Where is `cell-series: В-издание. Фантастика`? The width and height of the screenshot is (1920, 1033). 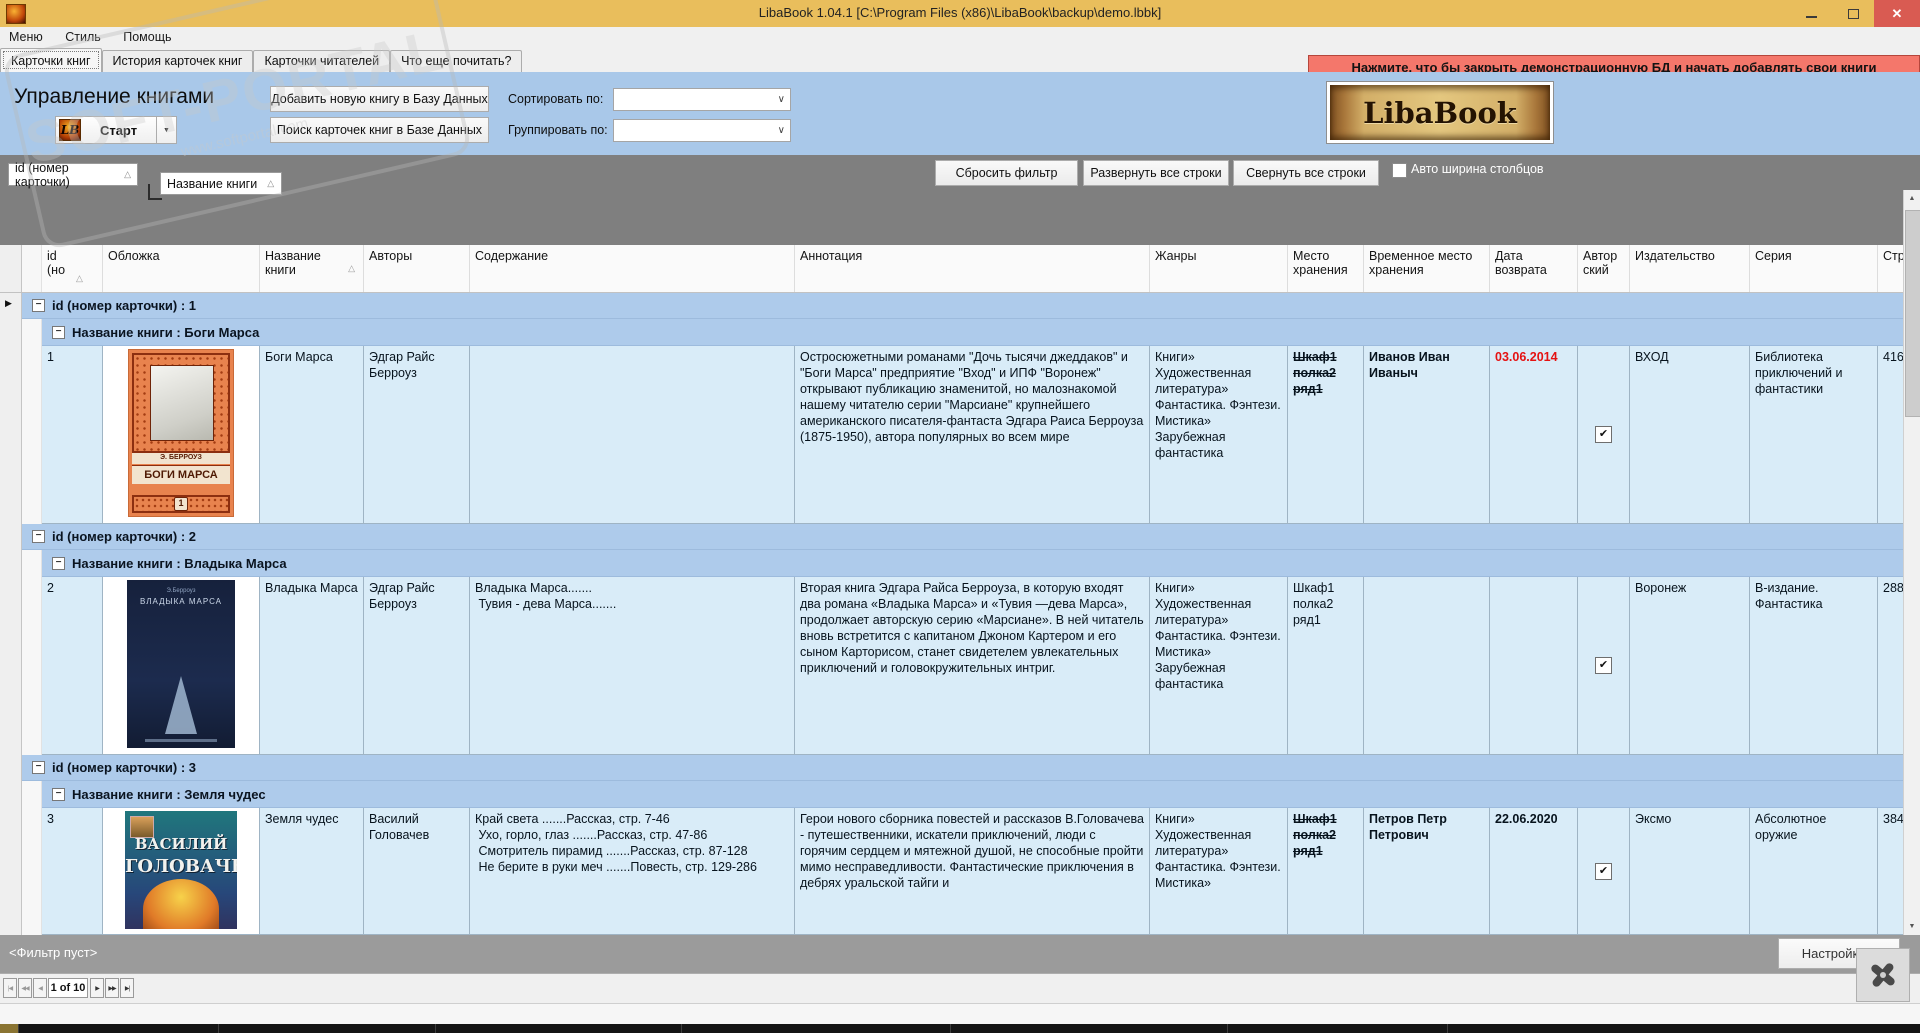
cell-series: В-издание. Фантастика is located at coordinates (1814, 666).